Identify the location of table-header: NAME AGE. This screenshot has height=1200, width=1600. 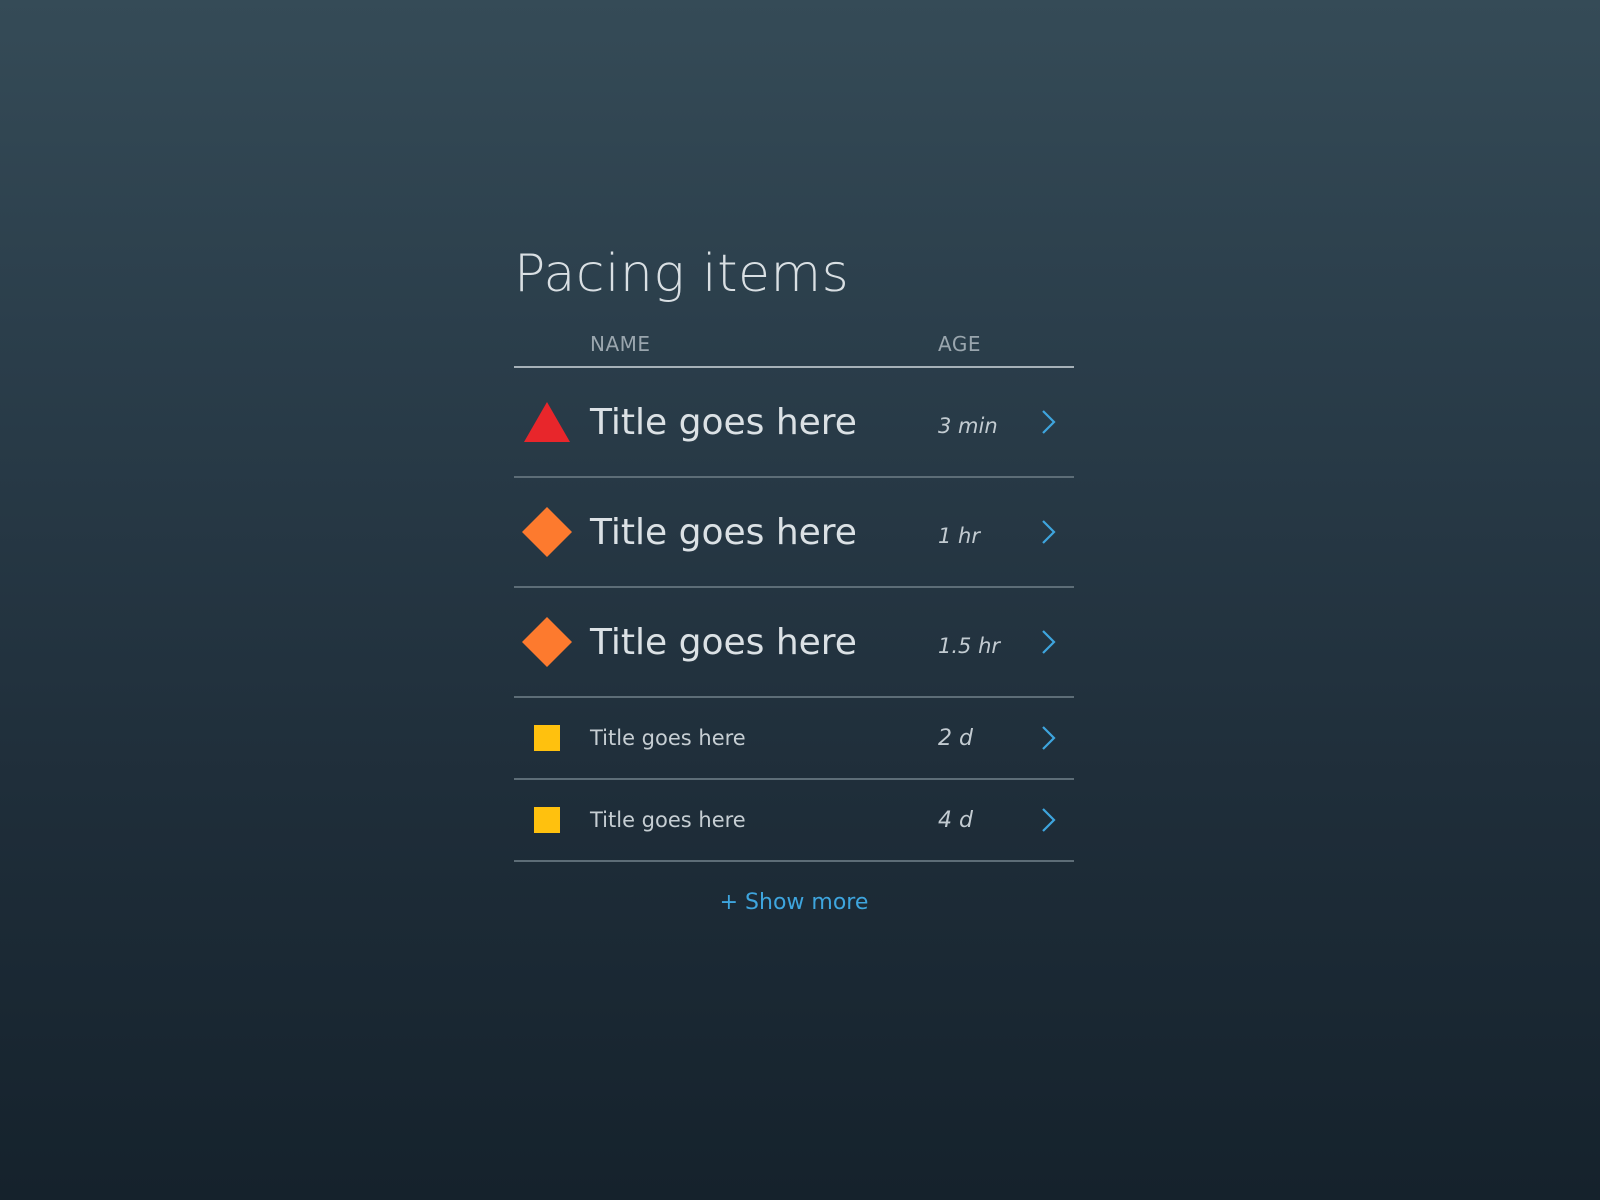
(794, 346).